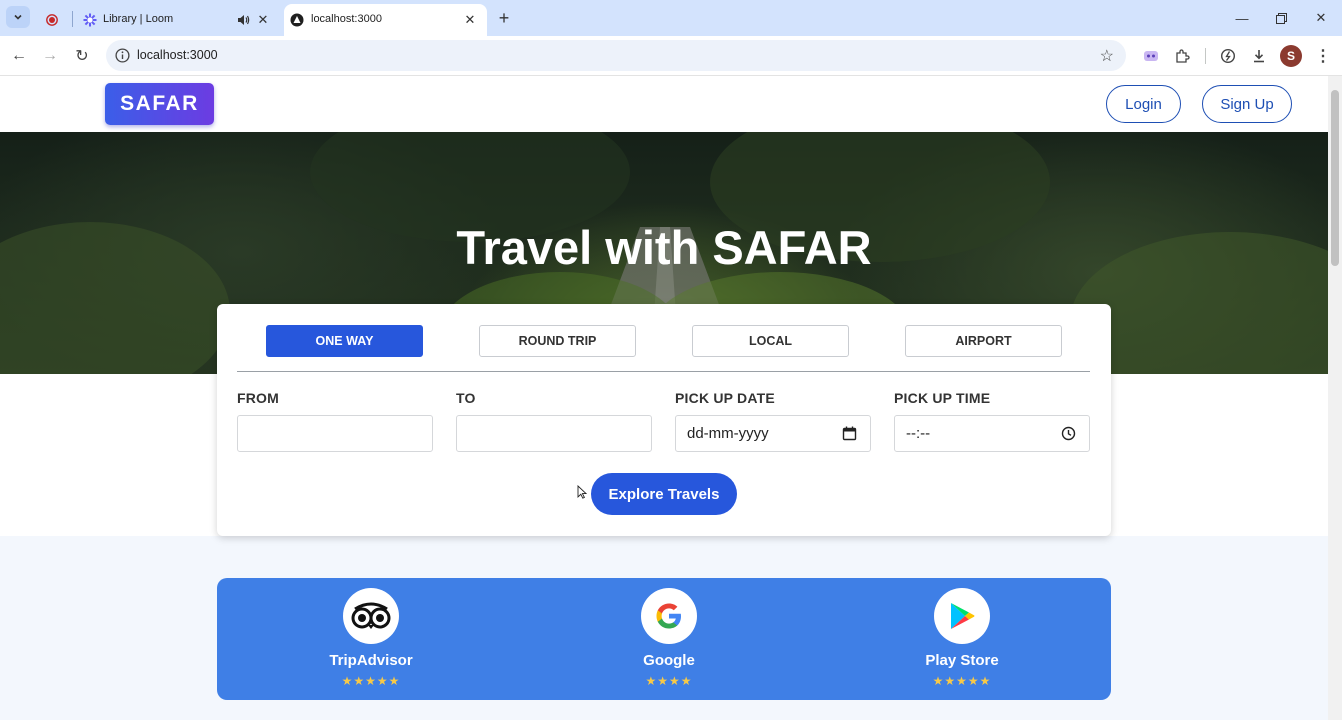 Image resolution: width=1342 pixels, height=720 pixels. Describe the element at coordinates (258, 398) in the screenshot. I see `from-label: FROM` at that location.